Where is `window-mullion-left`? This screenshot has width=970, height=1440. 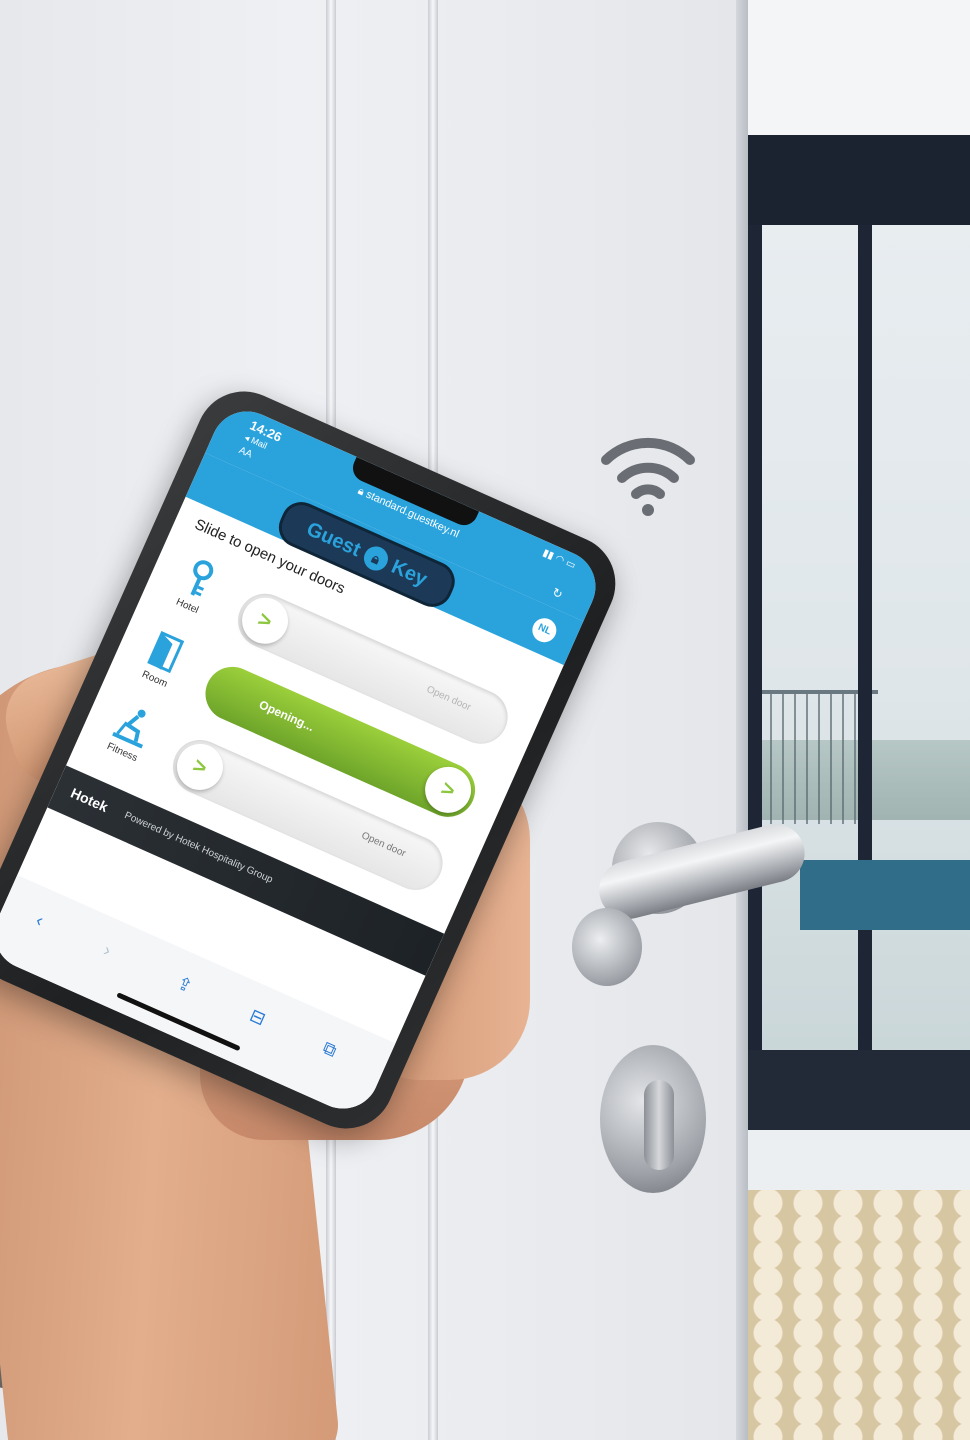
window-mullion-left is located at coordinates (755, 645).